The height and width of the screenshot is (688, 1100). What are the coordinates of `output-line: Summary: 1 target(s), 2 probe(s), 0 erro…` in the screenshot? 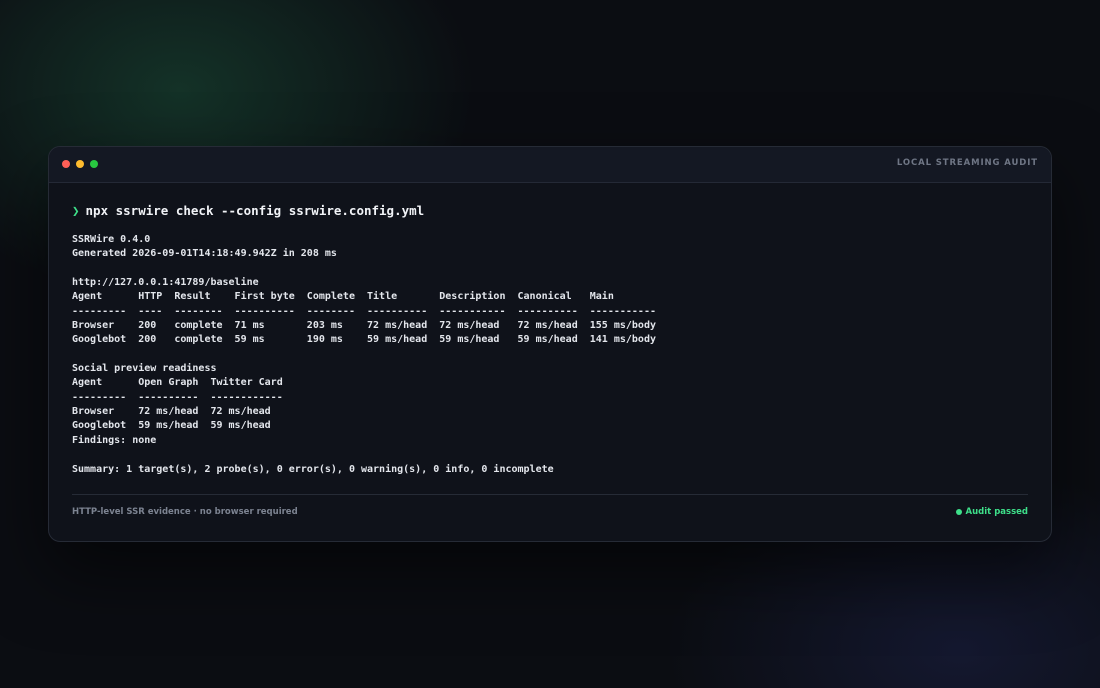 It's located at (313, 469).